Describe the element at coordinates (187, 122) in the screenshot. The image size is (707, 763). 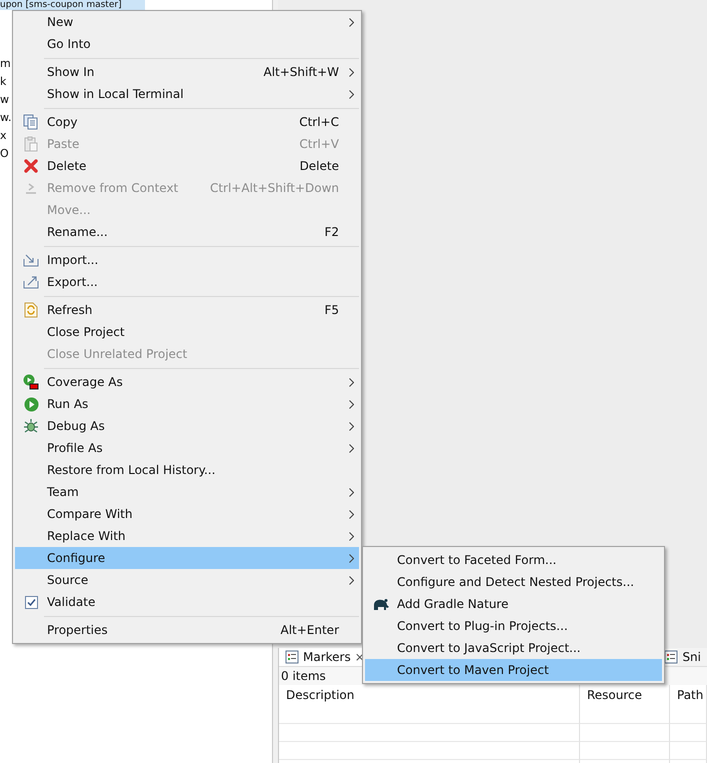
I see `menu-item: Copy Ctrl+C` at that location.